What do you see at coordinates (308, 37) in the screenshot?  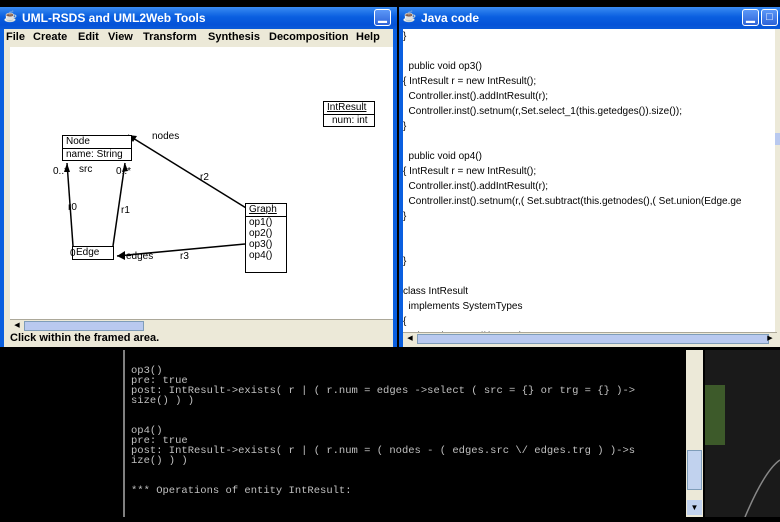 I see `menu-decomposition: Decomposition` at bounding box center [308, 37].